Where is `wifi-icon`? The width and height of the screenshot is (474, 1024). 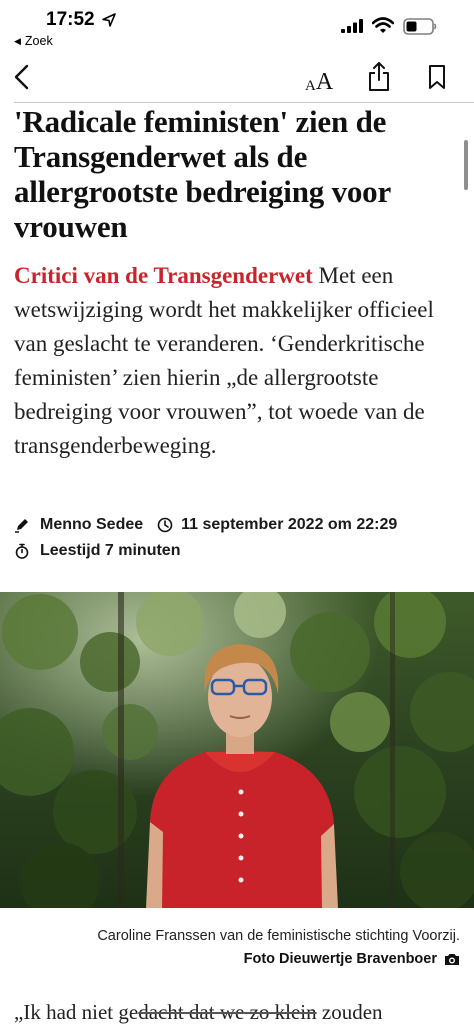 wifi-icon is located at coordinates (383, 25).